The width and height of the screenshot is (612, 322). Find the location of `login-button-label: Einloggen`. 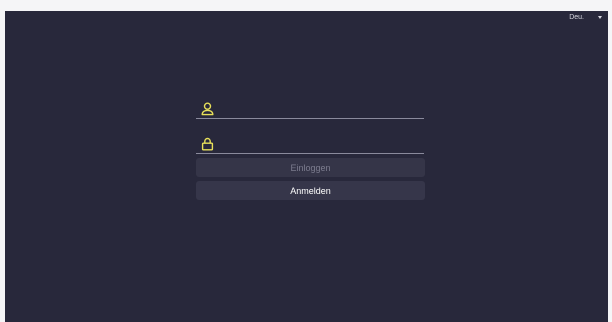

login-button-label: Einloggen is located at coordinates (310, 167).